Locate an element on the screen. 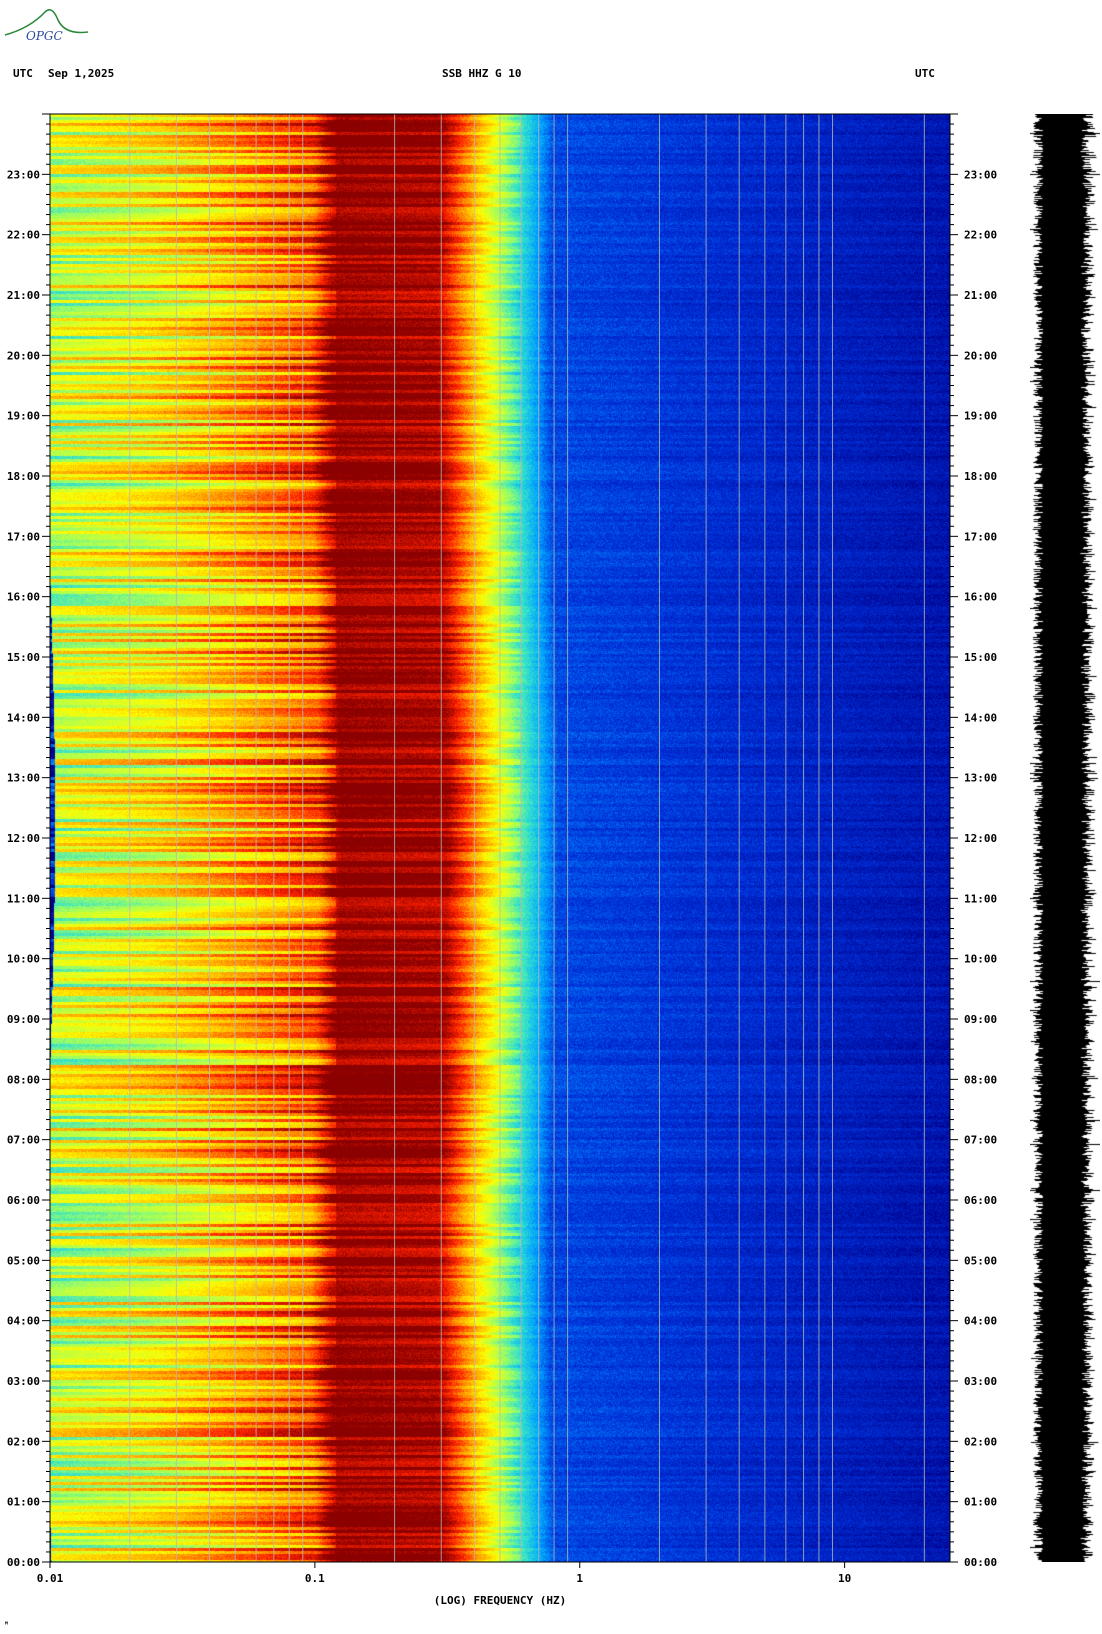  y-tick-label-left: 22:00 is located at coordinates (23, 235).